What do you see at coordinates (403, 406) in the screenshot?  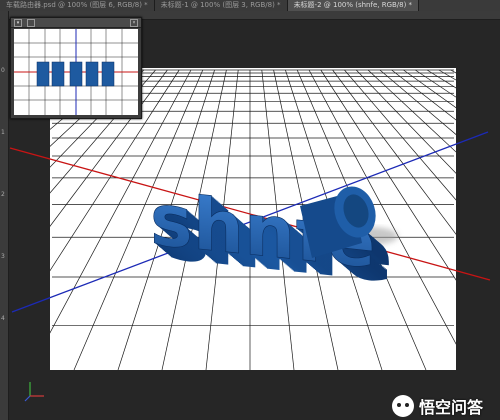 I see `wukong-logo-icon` at bounding box center [403, 406].